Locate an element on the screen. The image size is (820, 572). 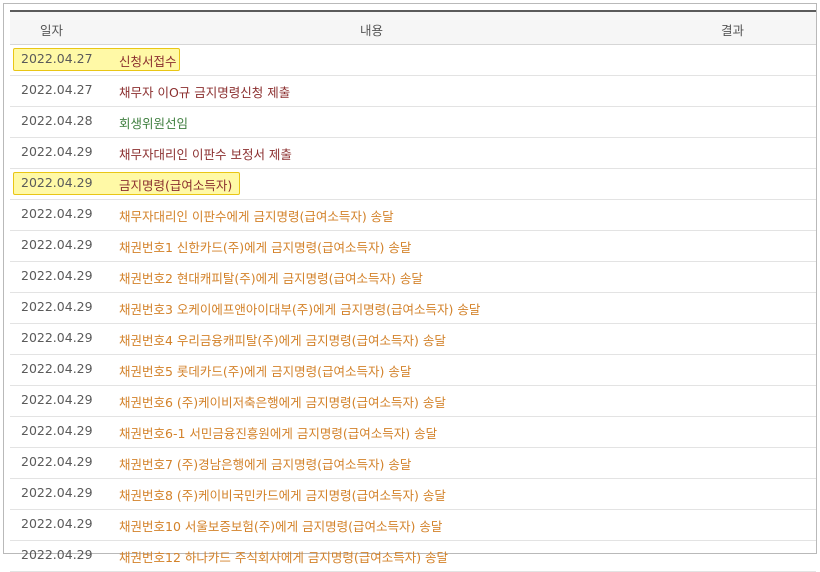
row-content: 채권번호8 (주)케이비국민카드에게 금지명령(급여소득자) 송달 is located at coordinates (282, 495).